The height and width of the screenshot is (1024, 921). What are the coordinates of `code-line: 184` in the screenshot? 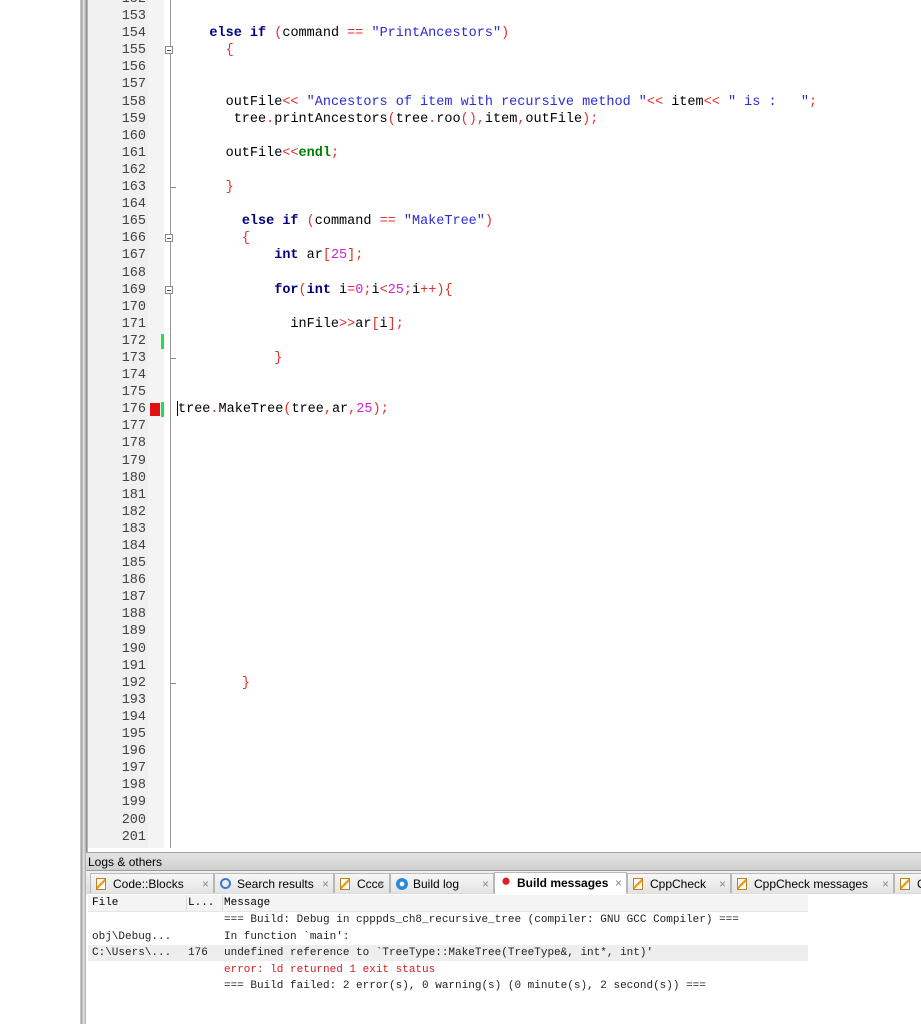 It's located at (504, 546).